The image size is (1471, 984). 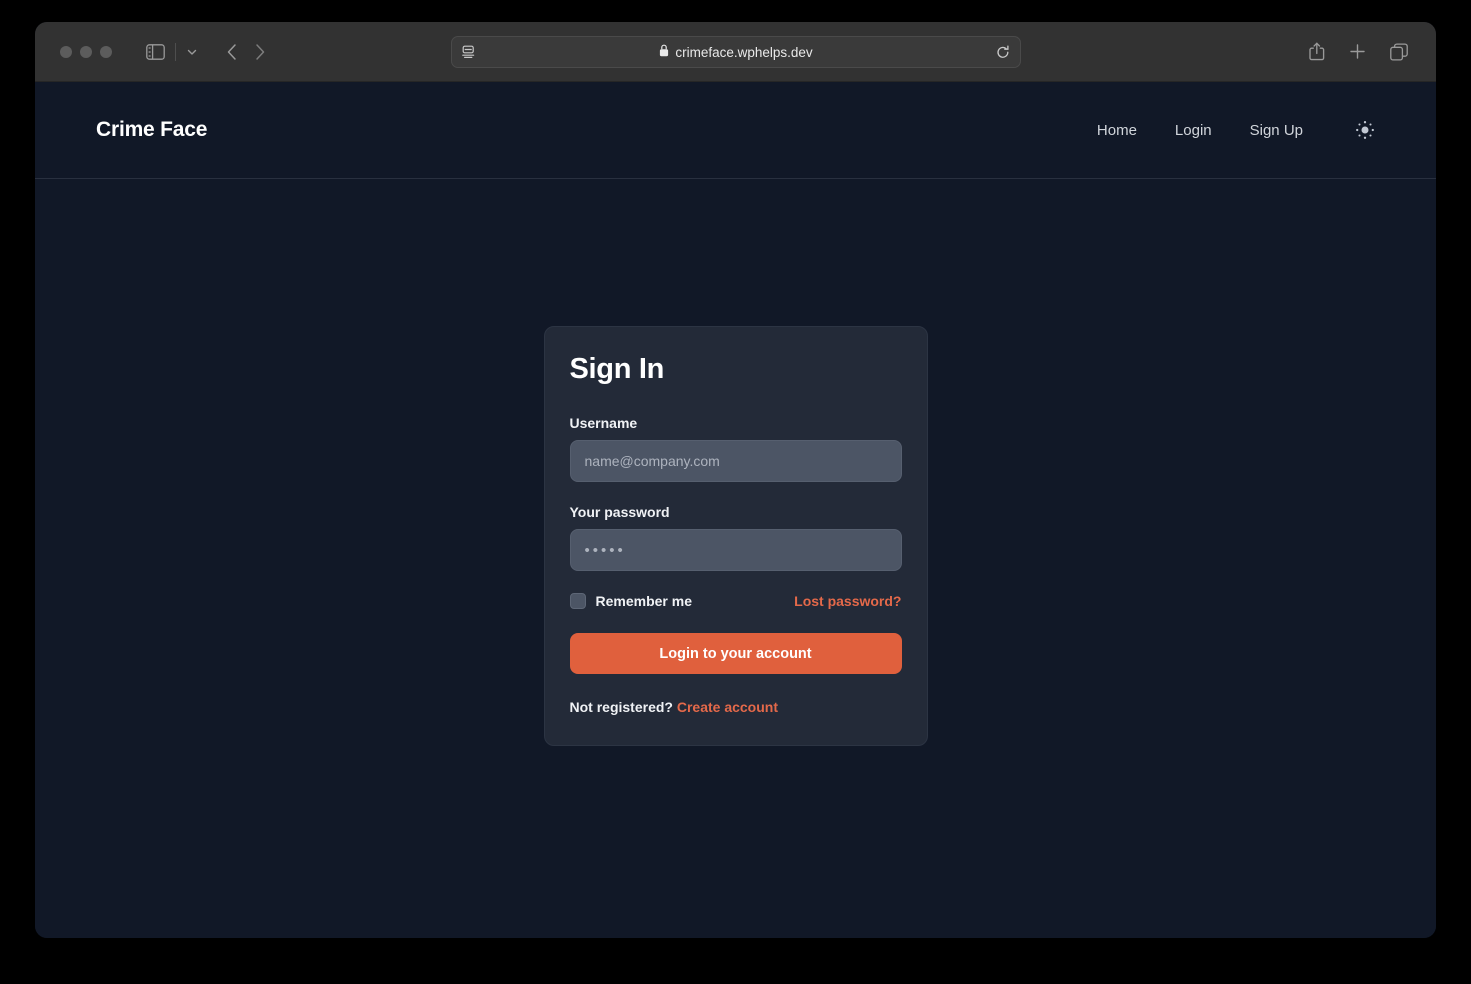 I want to click on toolbar-right-actions, so click(x=1362, y=51).